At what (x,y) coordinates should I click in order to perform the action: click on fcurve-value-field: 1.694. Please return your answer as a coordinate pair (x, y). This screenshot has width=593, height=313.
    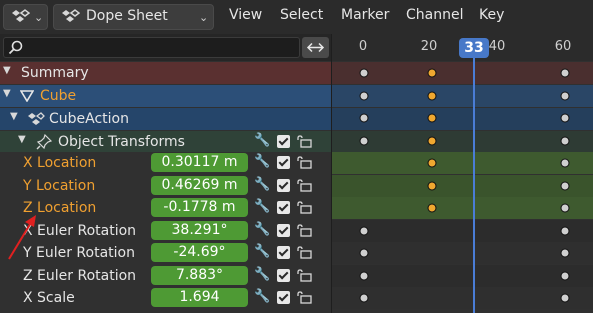
    Looking at the image, I should click on (199, 297).